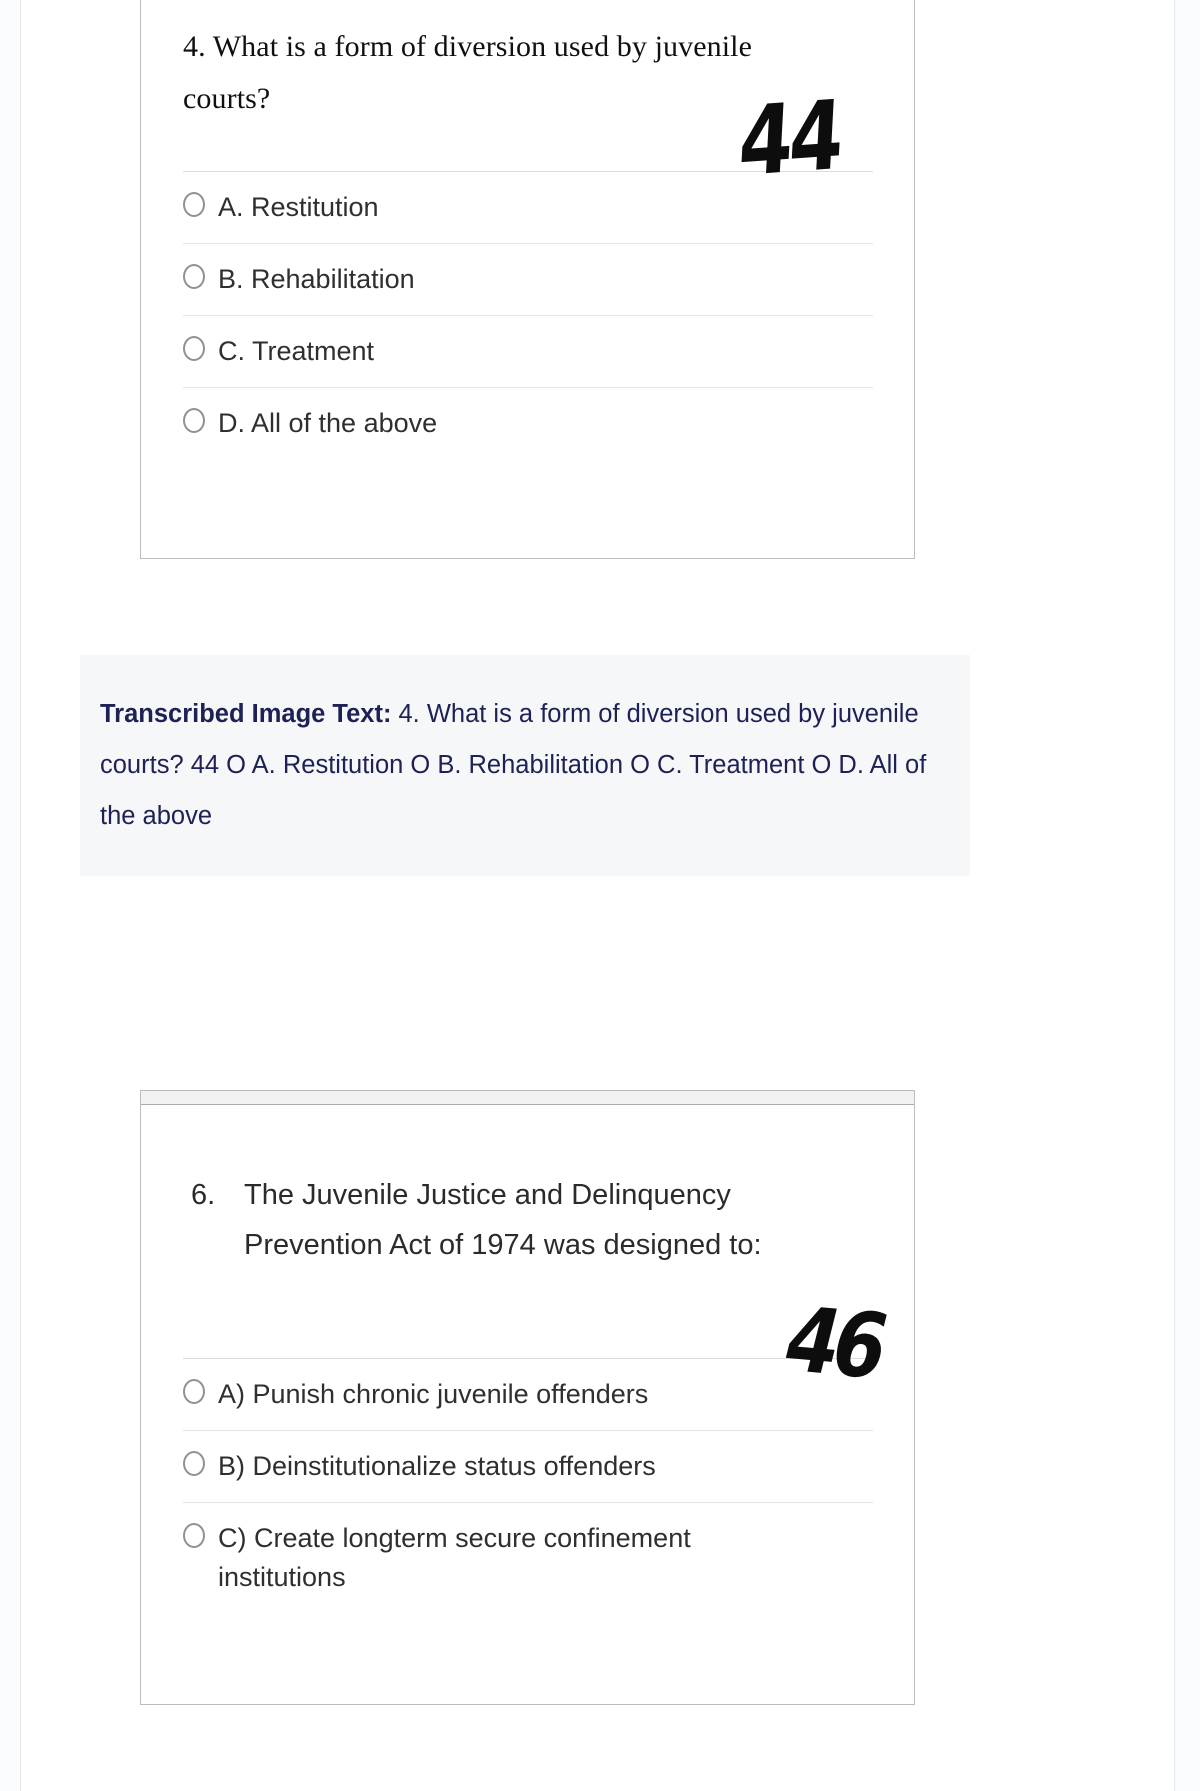  What do you see at coordinates (194, 421) in the screenshot?
I see `radio-icon-d` at bounding box center [194, 421].